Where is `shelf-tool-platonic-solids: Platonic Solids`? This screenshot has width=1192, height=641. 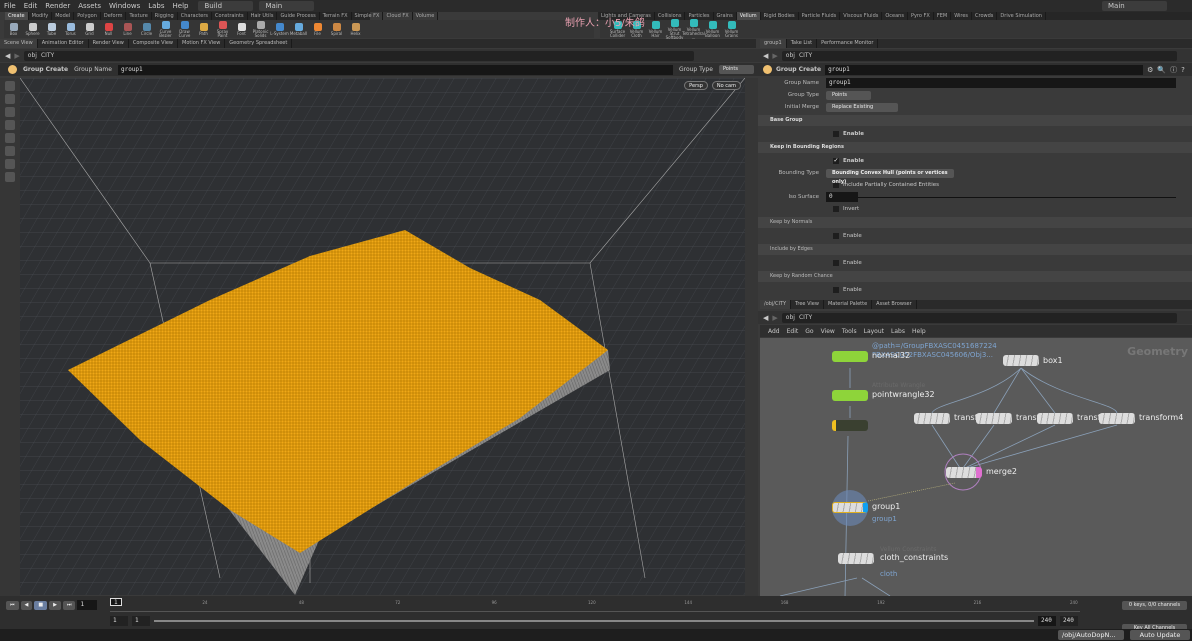
shelf-tool-platonic-solids: Platonic Solids is located at coordinates (260, 29).